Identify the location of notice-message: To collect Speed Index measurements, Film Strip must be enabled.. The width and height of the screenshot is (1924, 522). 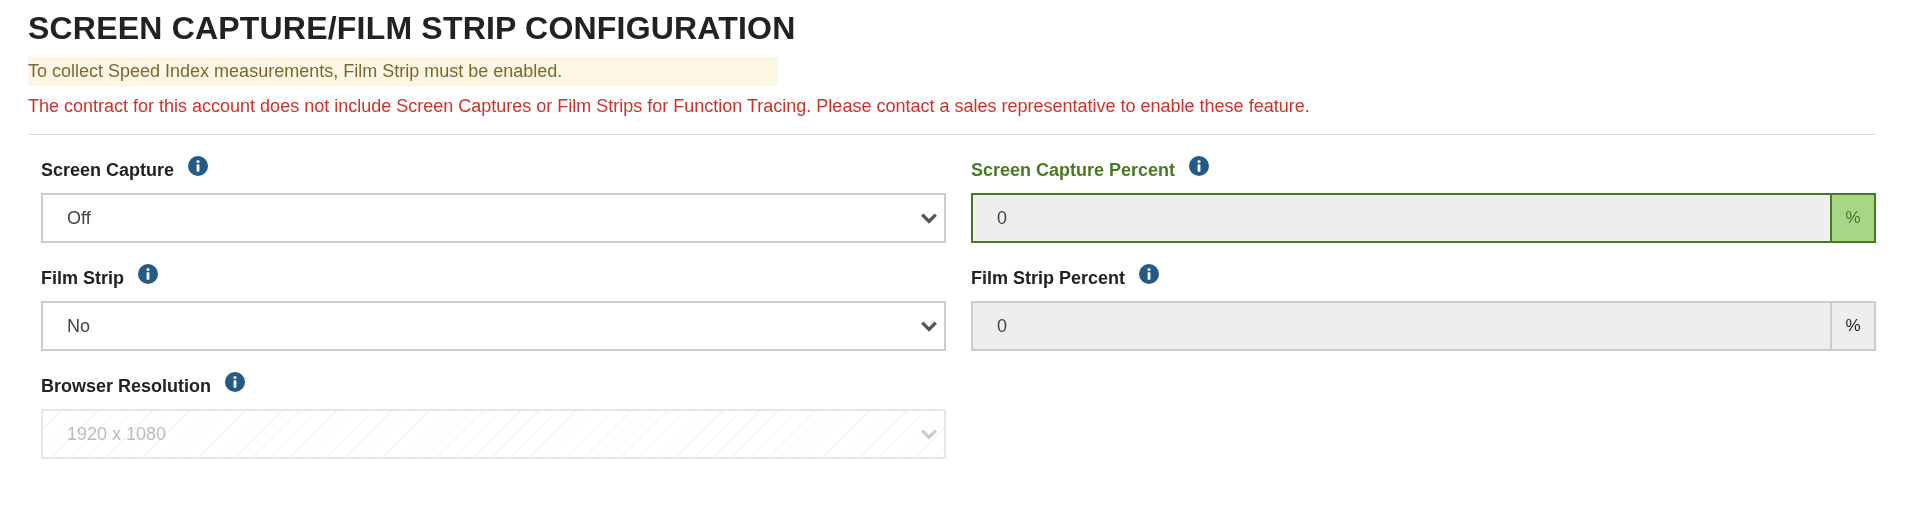
(403, 71).